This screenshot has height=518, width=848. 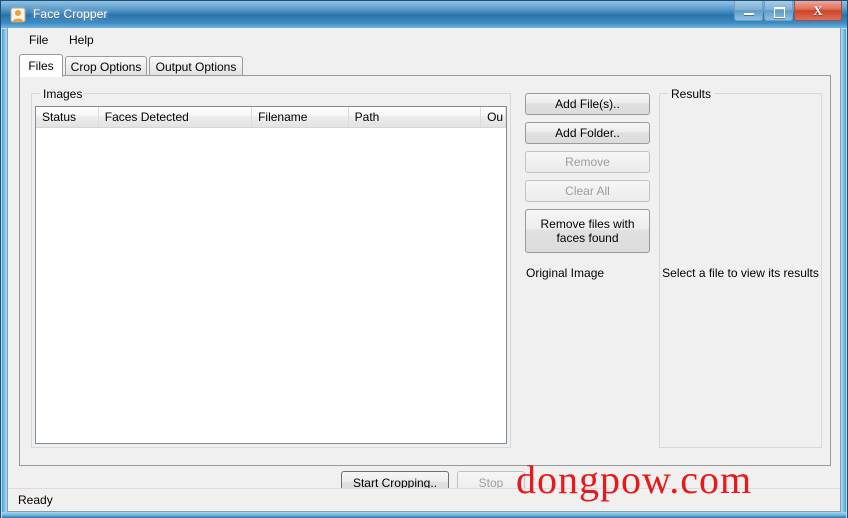 I want to click on window-frame-bottom-edge, so click(x=424, y=515).